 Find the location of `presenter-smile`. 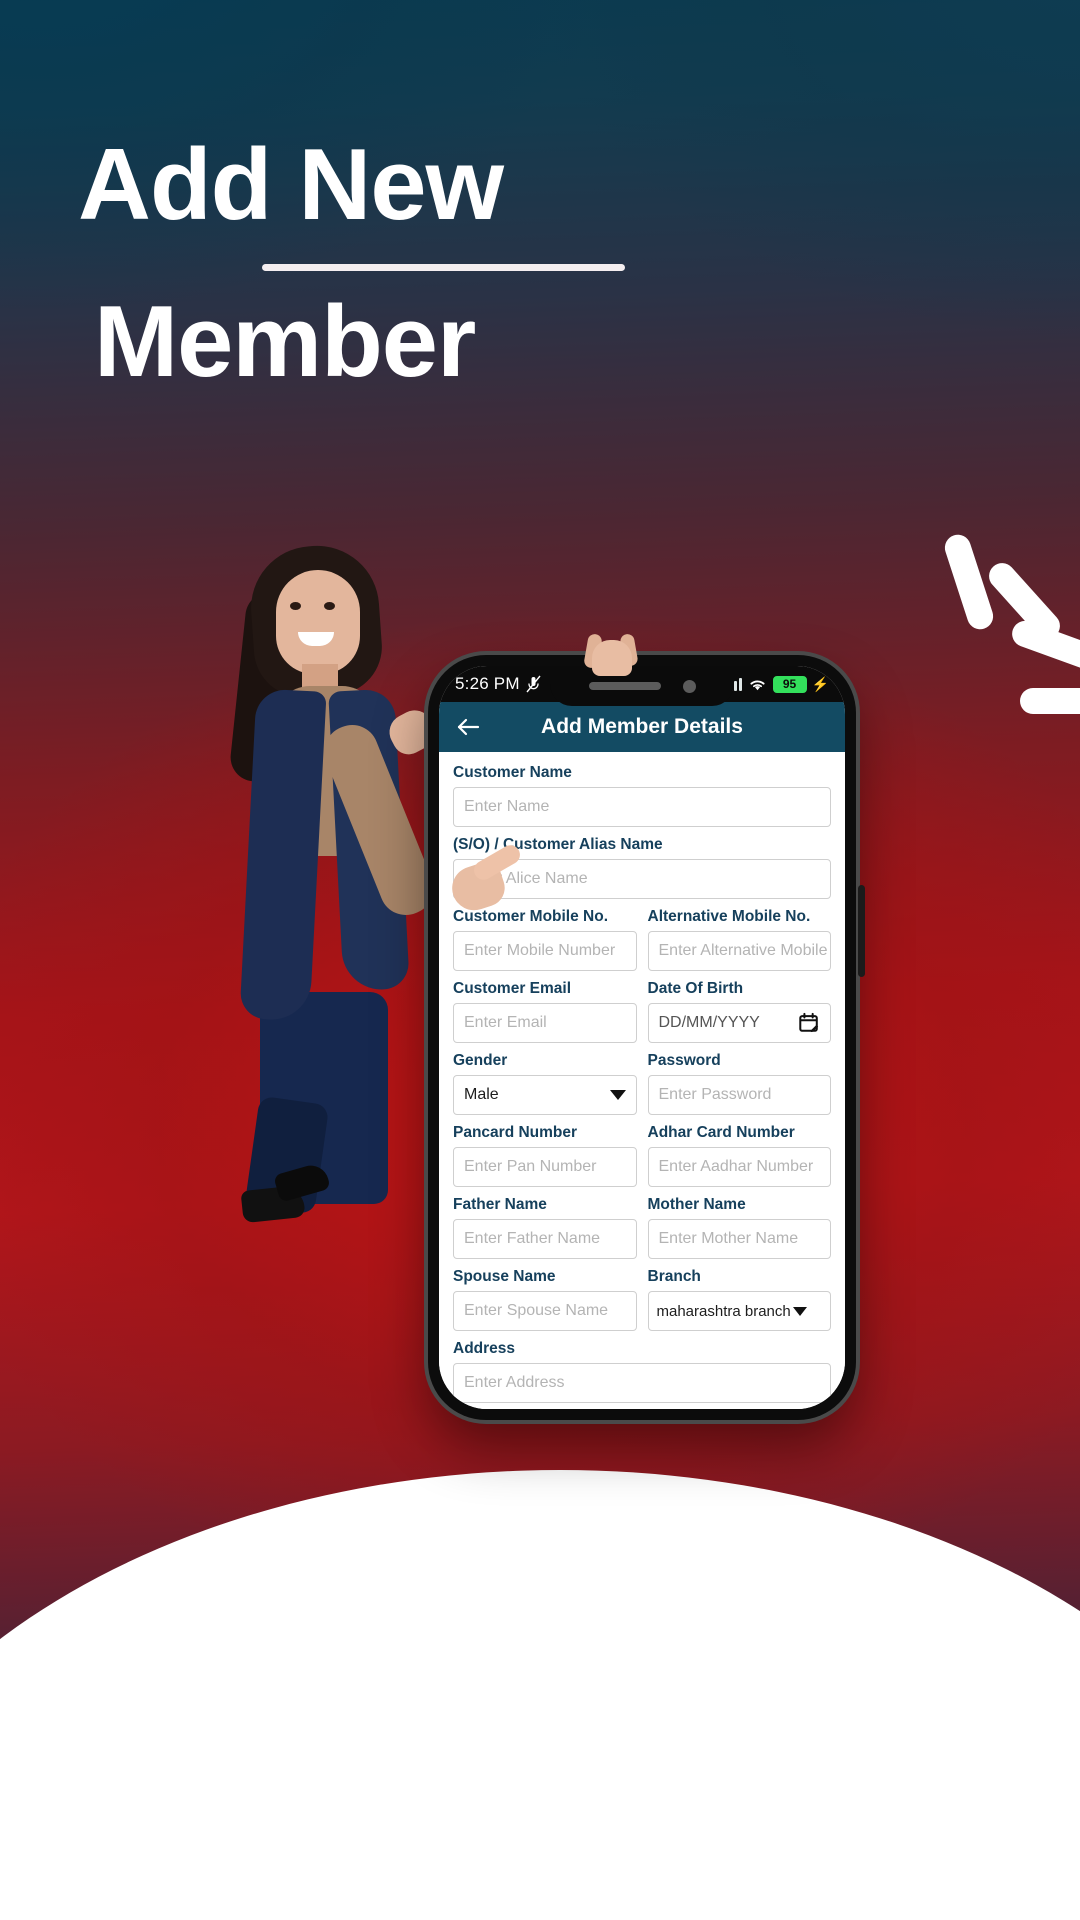

presenter-smile is located at coordinates (316, 639).